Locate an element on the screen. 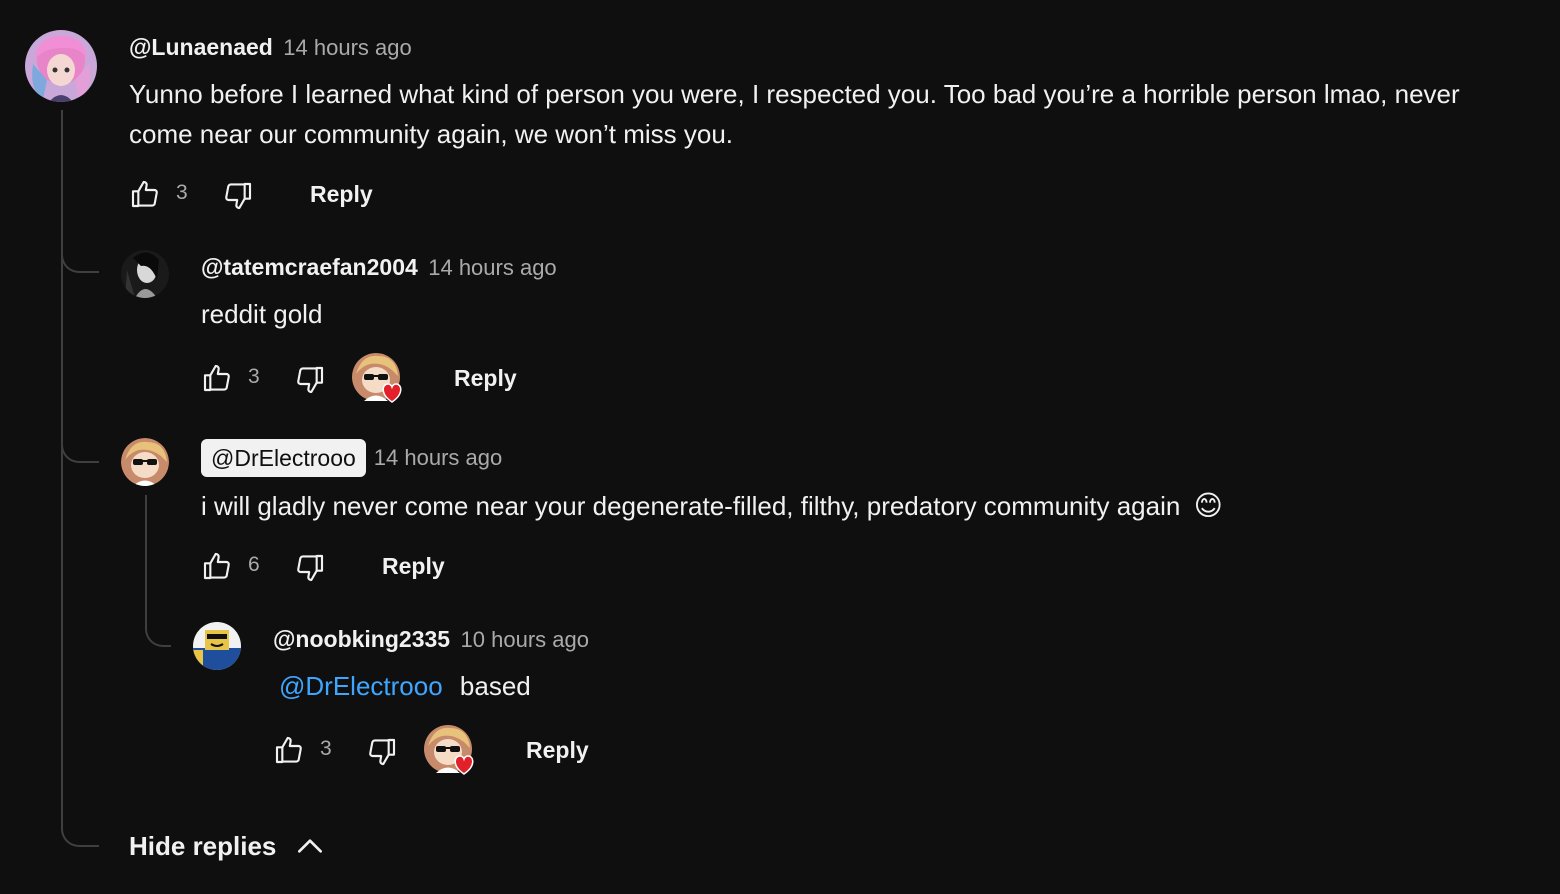 The height and width of the screenshot is (894, 1560). roblox-noob-avatar-icon is located at coordinates (217, 646).